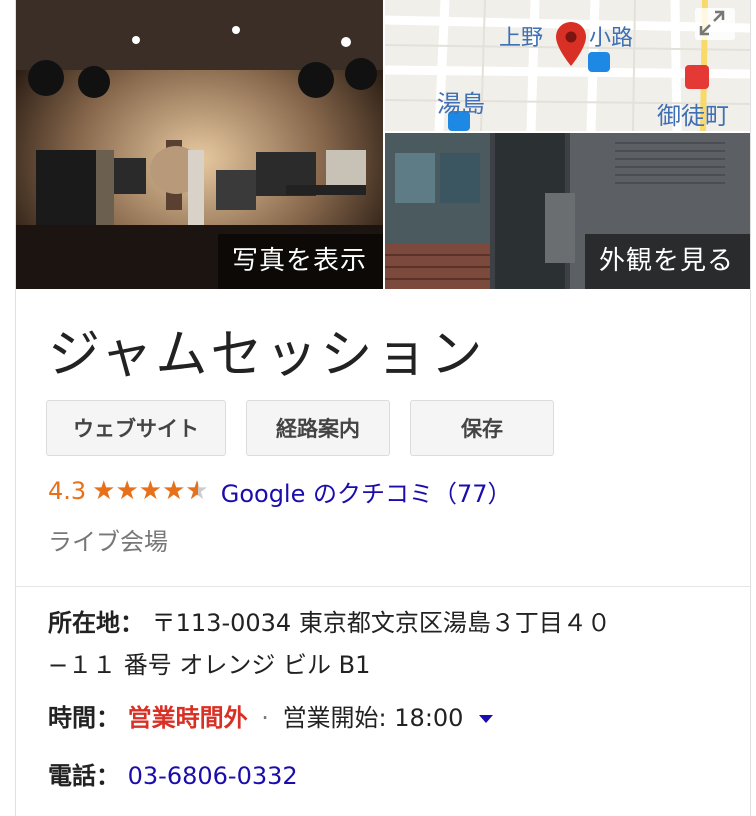 Image resolution: width=756 pixels, height=816 pixels. I want to click on phone-link: 03-6806-0332, so click(213, 776).